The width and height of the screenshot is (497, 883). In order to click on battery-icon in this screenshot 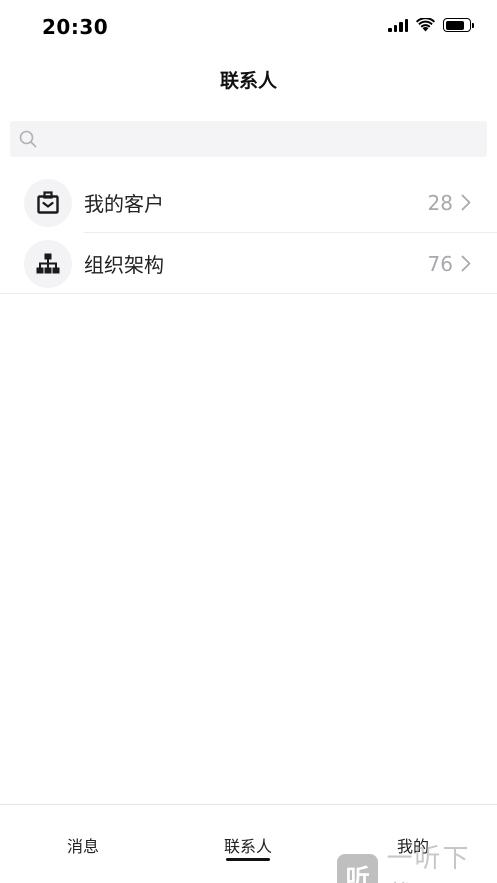, I will do `click(458, 25)`.